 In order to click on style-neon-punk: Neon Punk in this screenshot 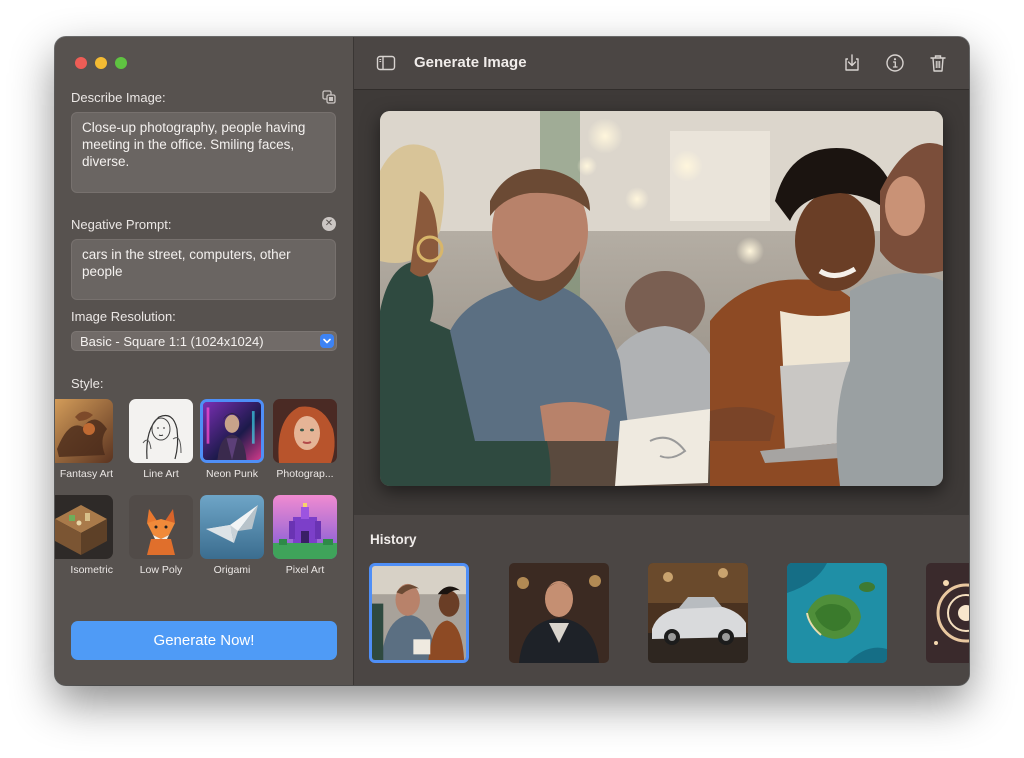, I will do `click(232, 439)`.